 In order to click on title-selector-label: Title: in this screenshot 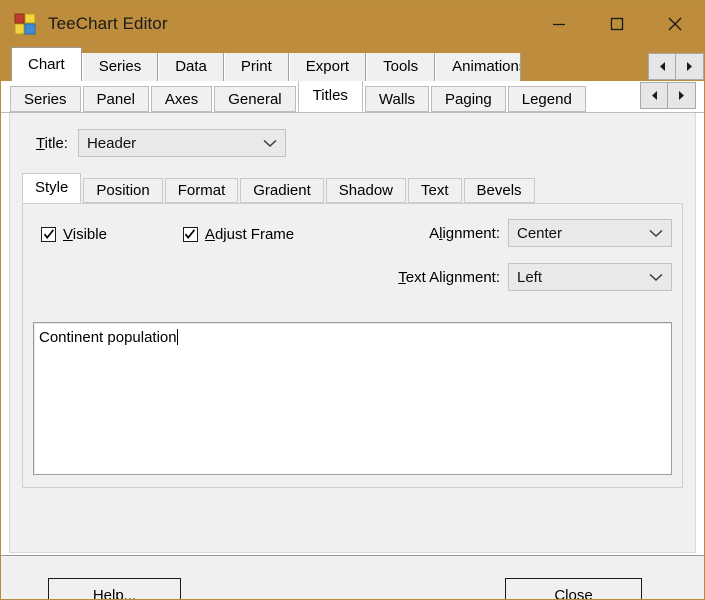, I will do `click(52, 143)`.